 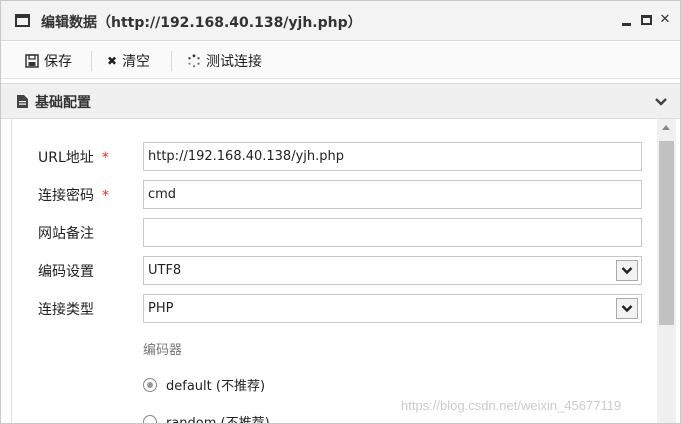 I want to click on type-dropdown-button, so click(x=627, y=308).